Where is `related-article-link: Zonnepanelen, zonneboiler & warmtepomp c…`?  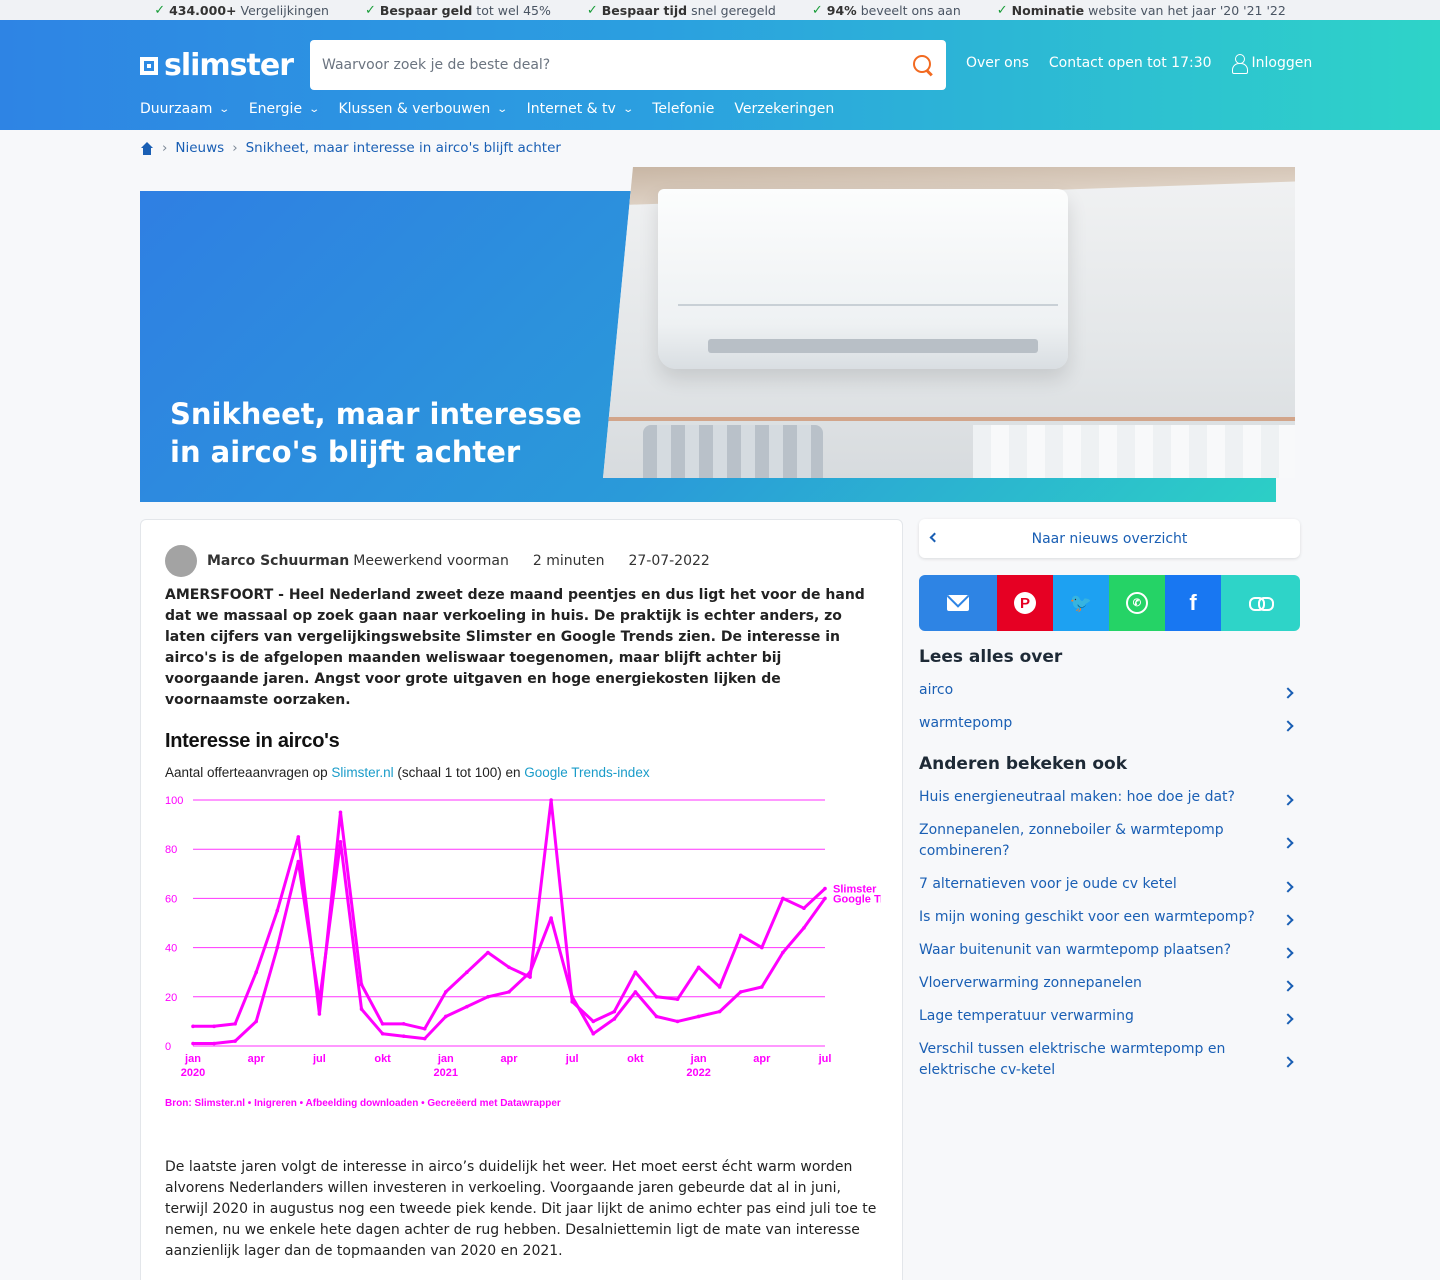
related-article-link: Zonnepanelen, zonneboiler & warmtepomp c… is located at coordinates (1109, 841).